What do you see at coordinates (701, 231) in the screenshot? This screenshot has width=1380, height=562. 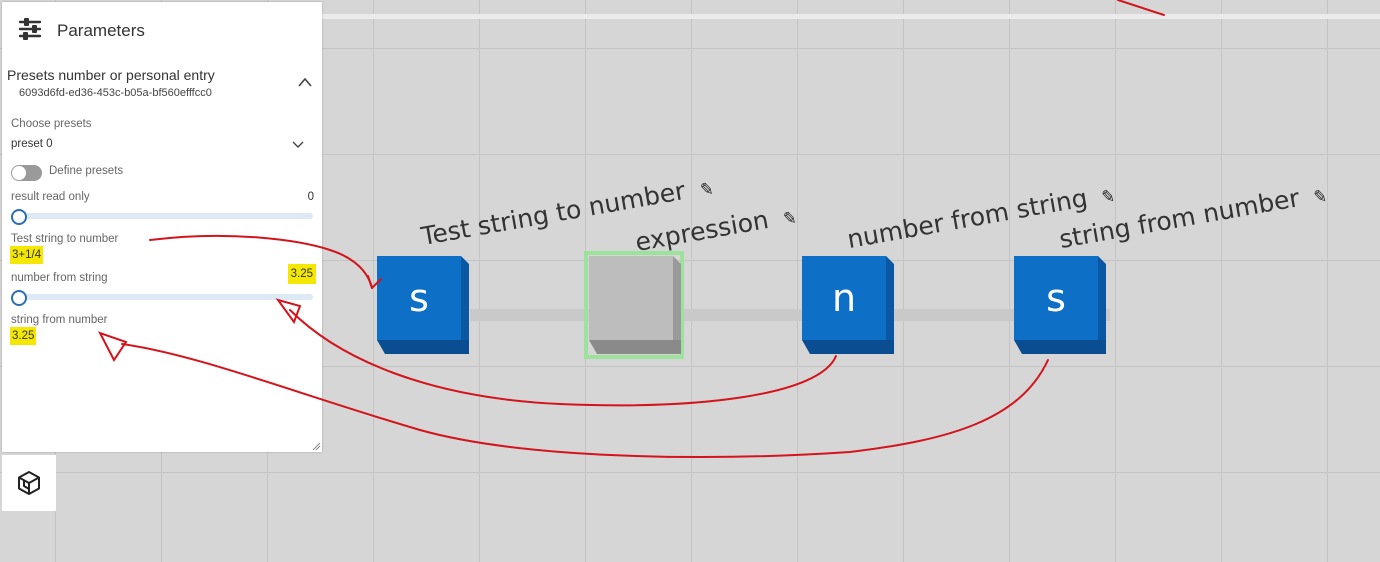 I see `node-label-text: expression` at bounding box center [701, 231].